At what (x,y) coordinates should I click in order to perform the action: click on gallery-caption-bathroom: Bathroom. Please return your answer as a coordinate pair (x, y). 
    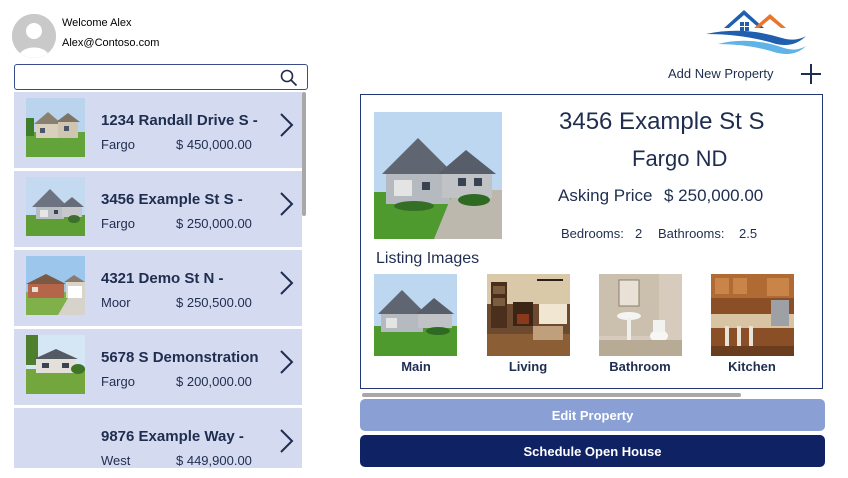
    Looking at the image, I should click on (640, 366).